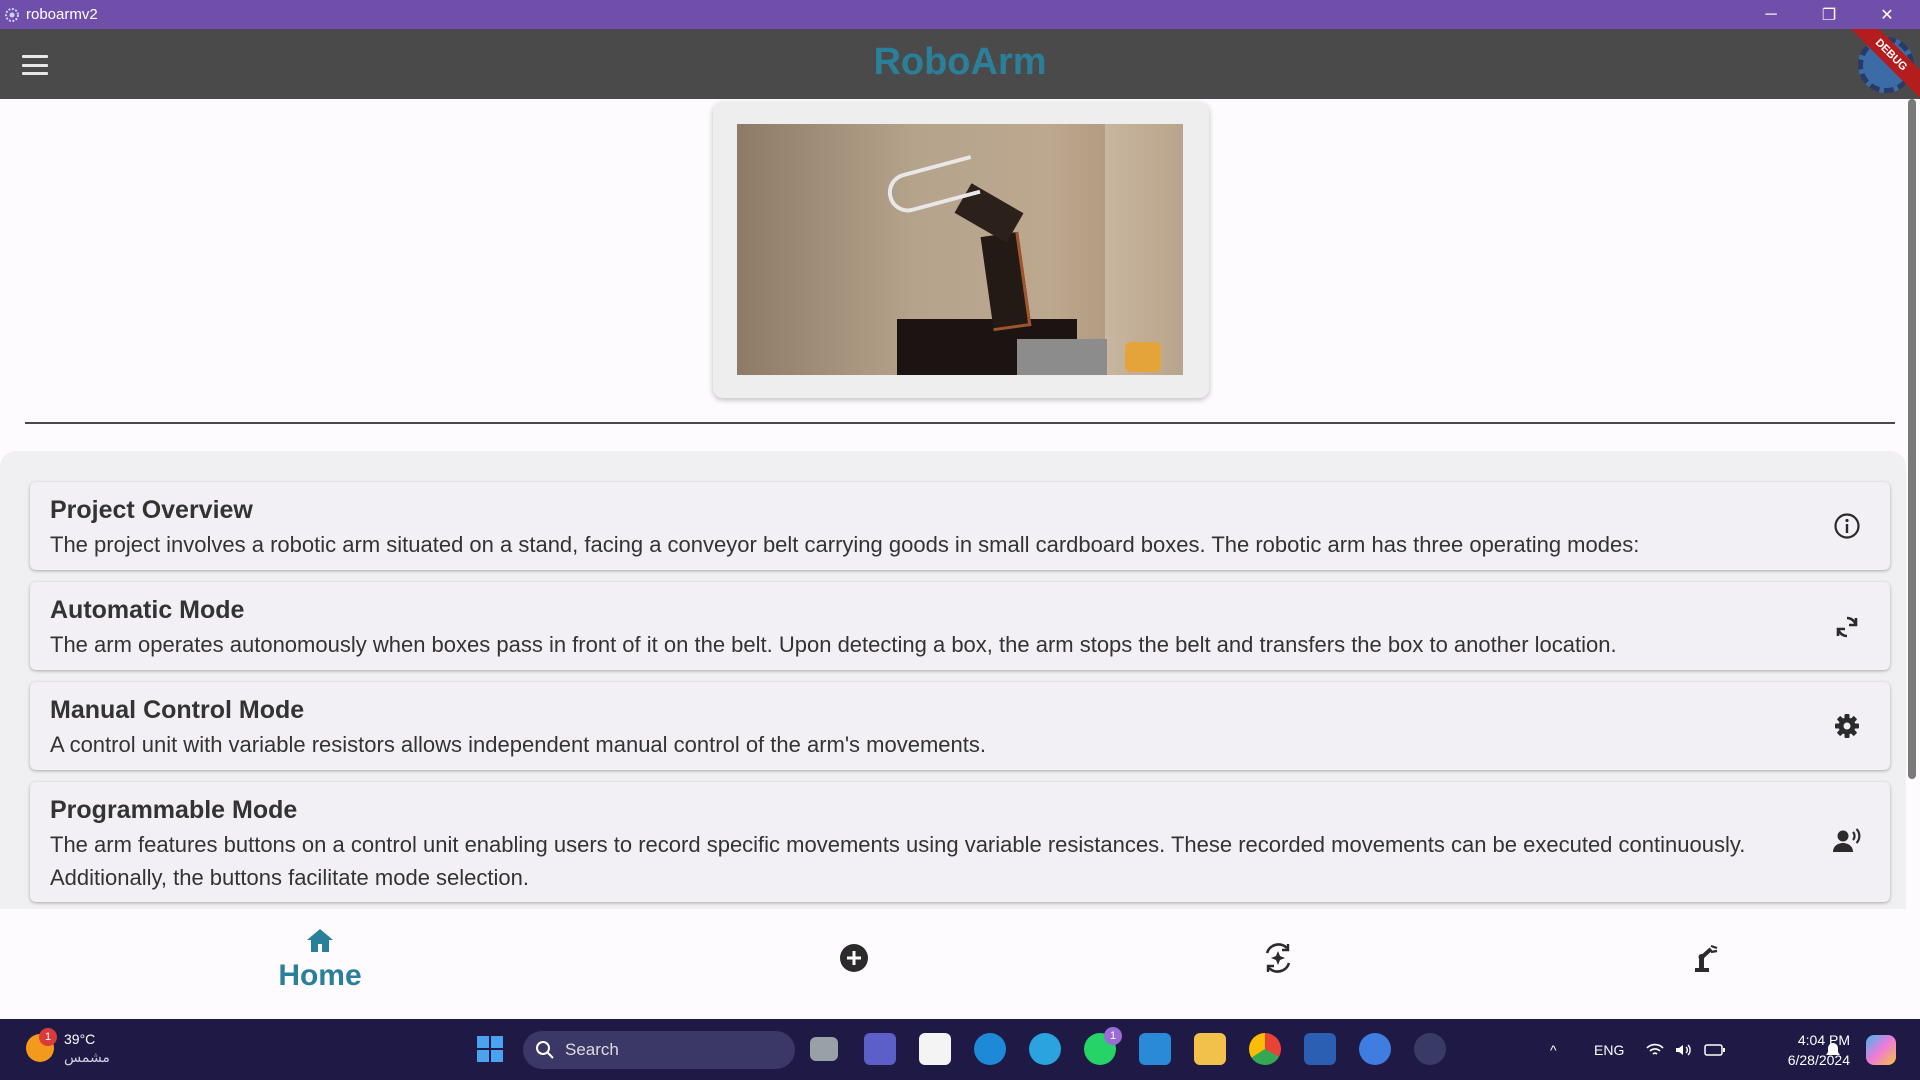 This screenshot has height=1080, width=1920. I want to click on task-view-icon, so click(824, 1049).